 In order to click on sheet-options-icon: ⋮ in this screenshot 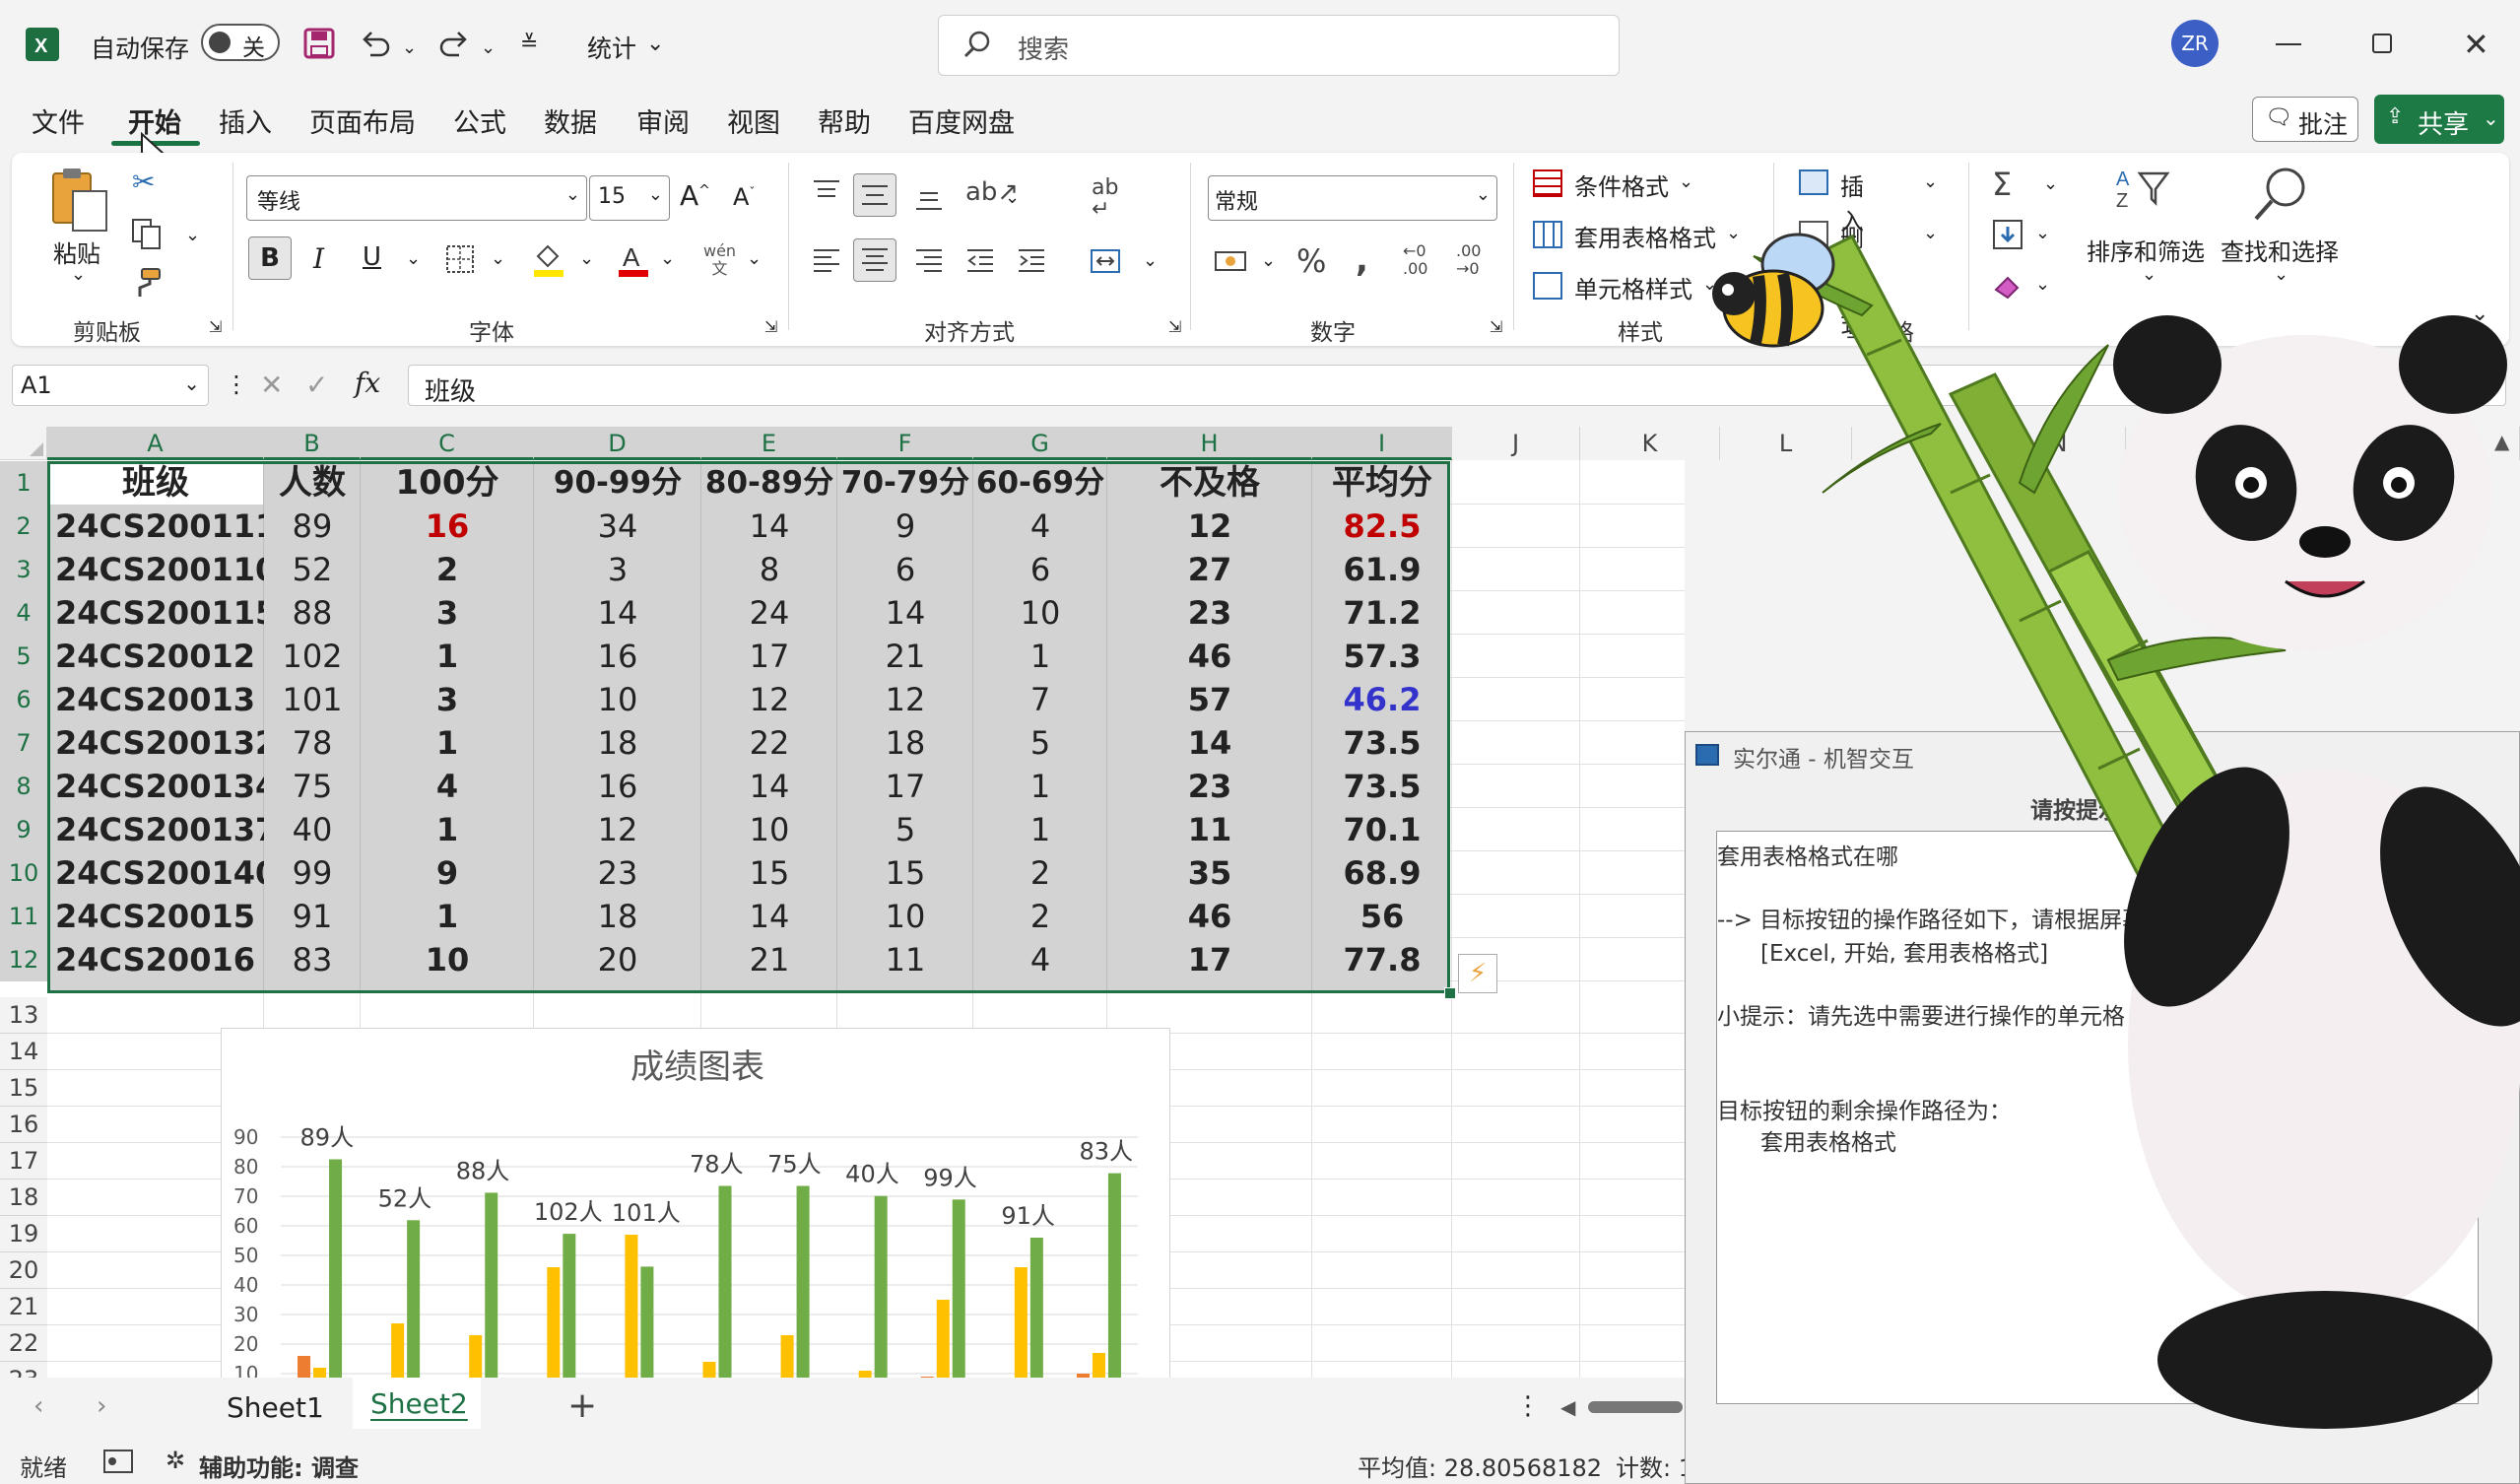, I will do `click(1528, 1406)`.